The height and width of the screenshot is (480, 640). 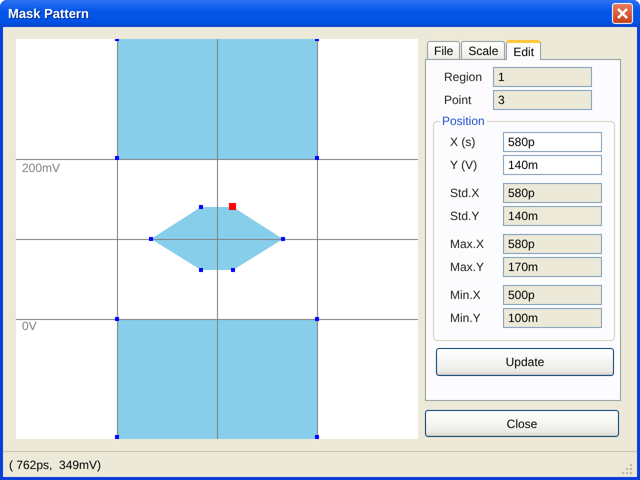 What do you see at coordinates (41, 168) in the screenshot?
I see `axis-label: 200mV` at bounding box center [41, 168].